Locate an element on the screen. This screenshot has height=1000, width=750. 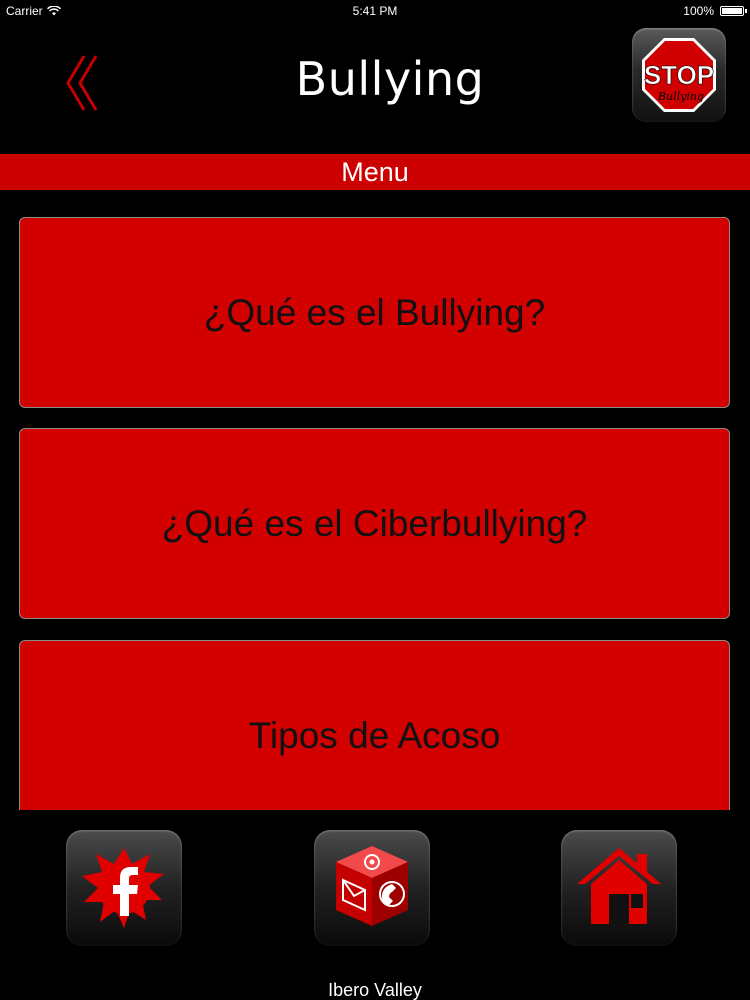
menu-item-label: Tipos de Acoso is located at coordinates (374, 735).